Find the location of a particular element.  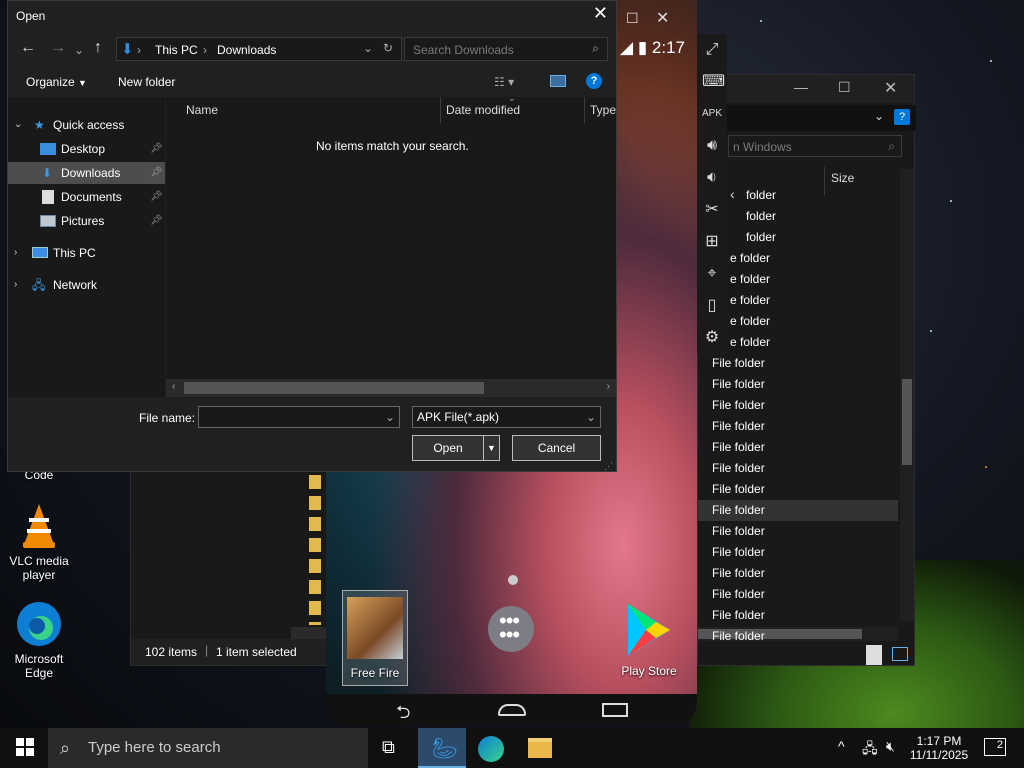

address-bar: ⬇ › This PC › Downloads ⌄ ↻ is located at coordinates (259, 49).